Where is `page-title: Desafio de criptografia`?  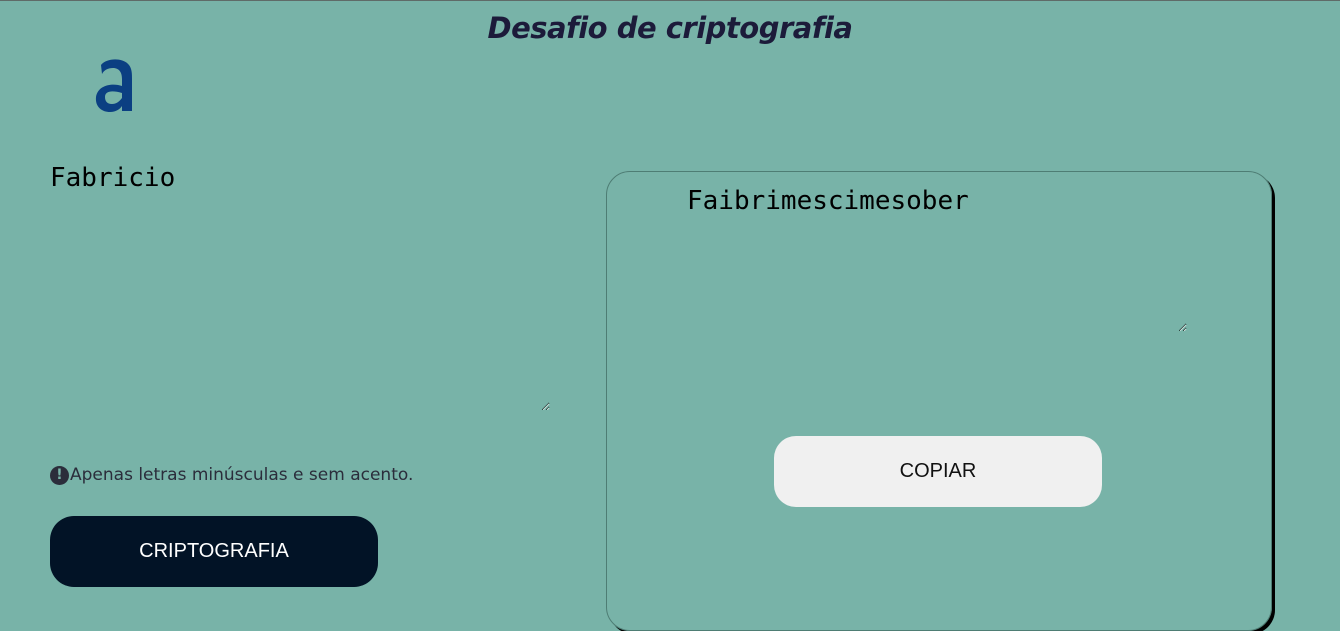
page-title: Desafio de criptografia is located at coordinates (670, 28).